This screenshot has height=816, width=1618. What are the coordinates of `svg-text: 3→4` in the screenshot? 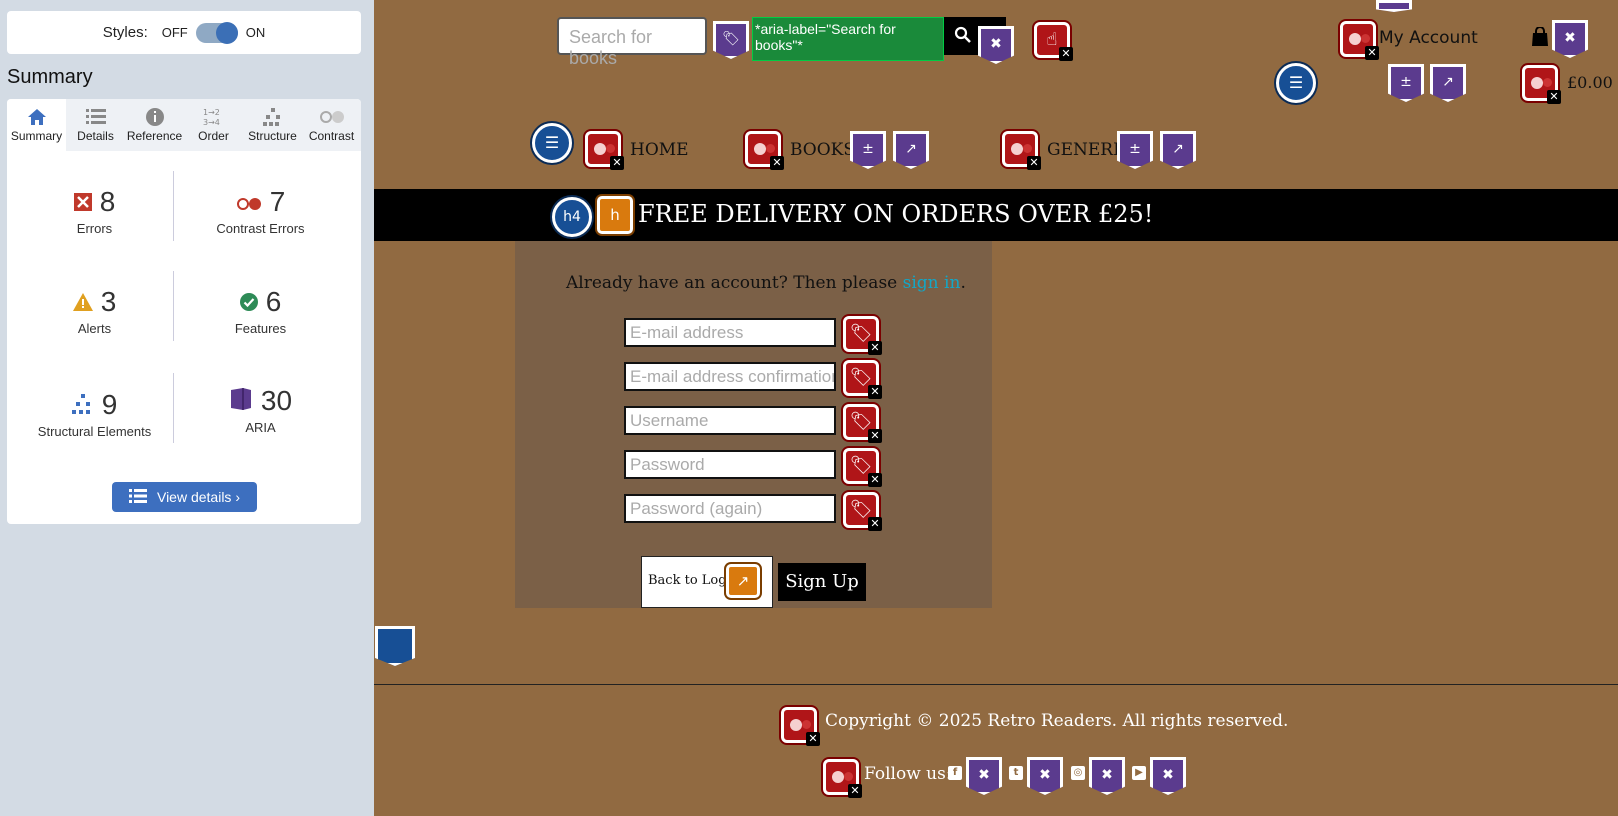 It's located at (211, 122).